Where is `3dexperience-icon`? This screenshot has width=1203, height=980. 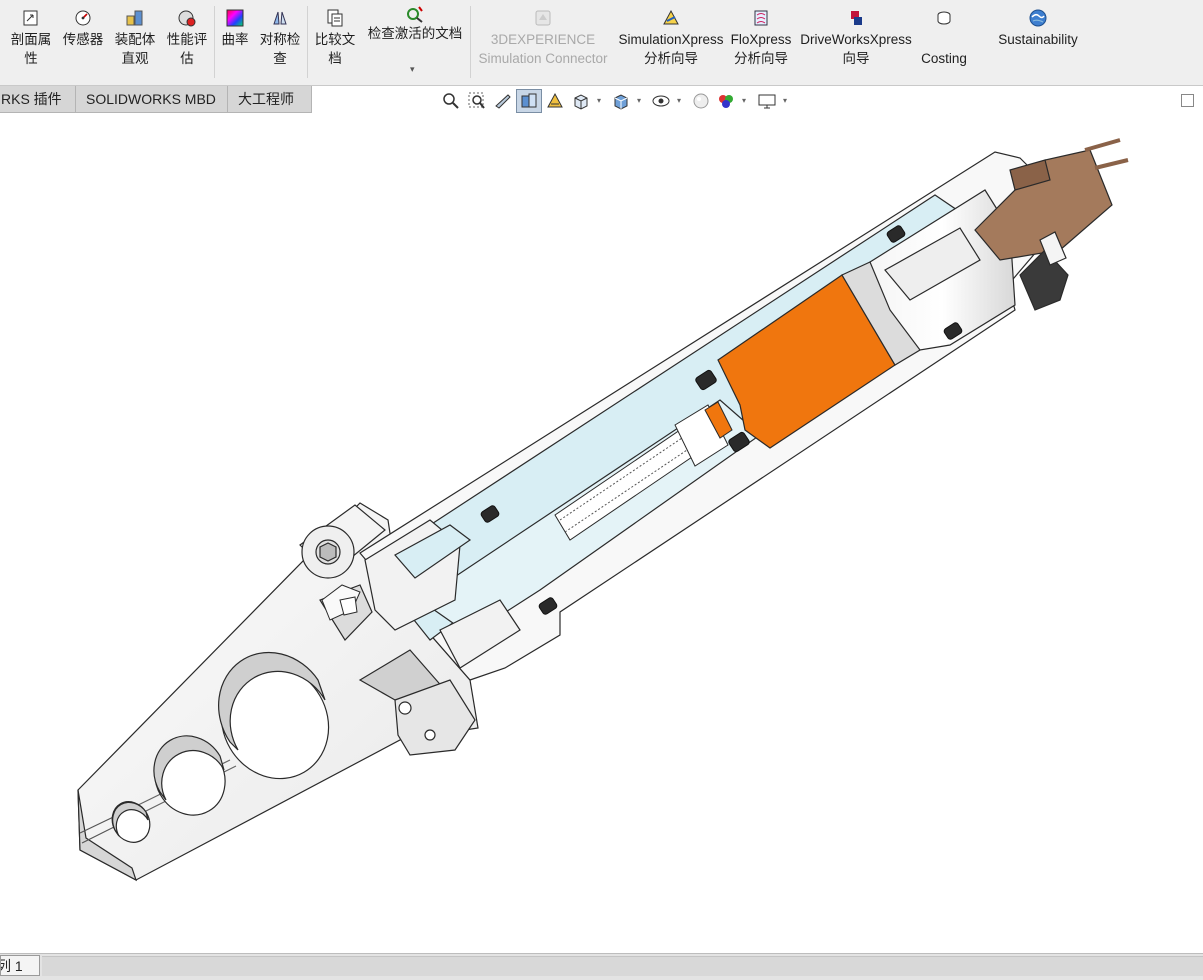 3dexperience-icon is located at coordinates (543, 18).